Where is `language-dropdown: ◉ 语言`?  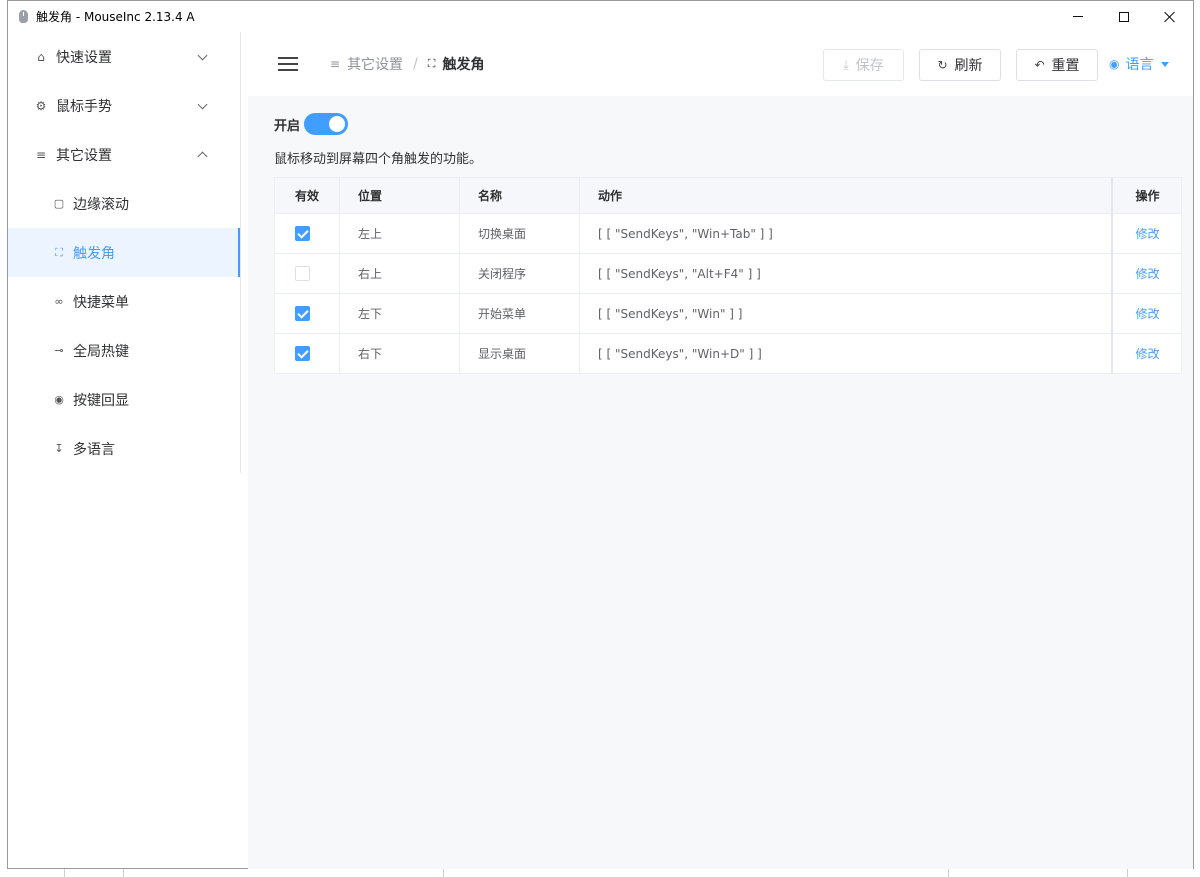
language-dropdown: ◉ 语言 is located at coordinates (1139, 64).